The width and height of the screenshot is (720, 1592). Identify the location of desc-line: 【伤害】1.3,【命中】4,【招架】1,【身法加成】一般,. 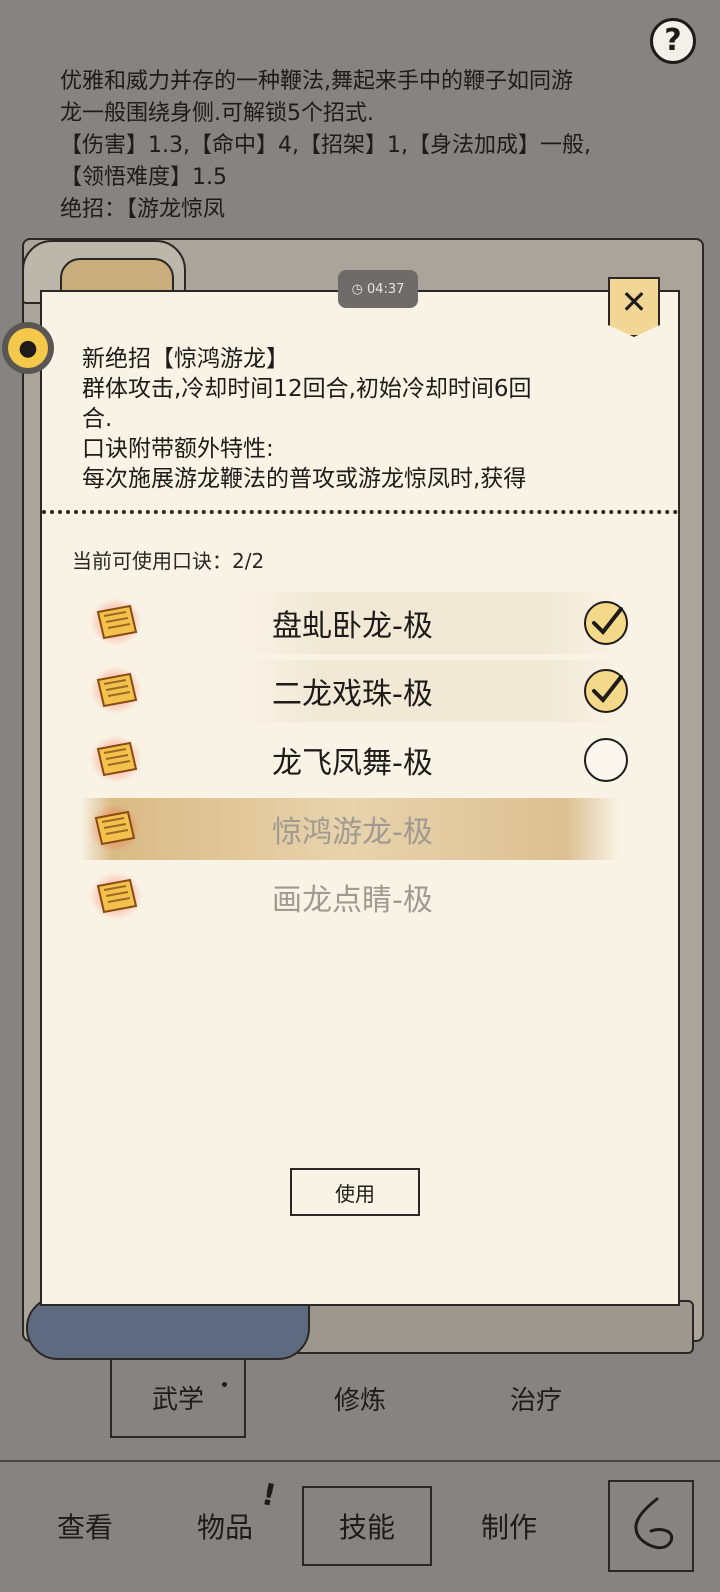
(325, 145).